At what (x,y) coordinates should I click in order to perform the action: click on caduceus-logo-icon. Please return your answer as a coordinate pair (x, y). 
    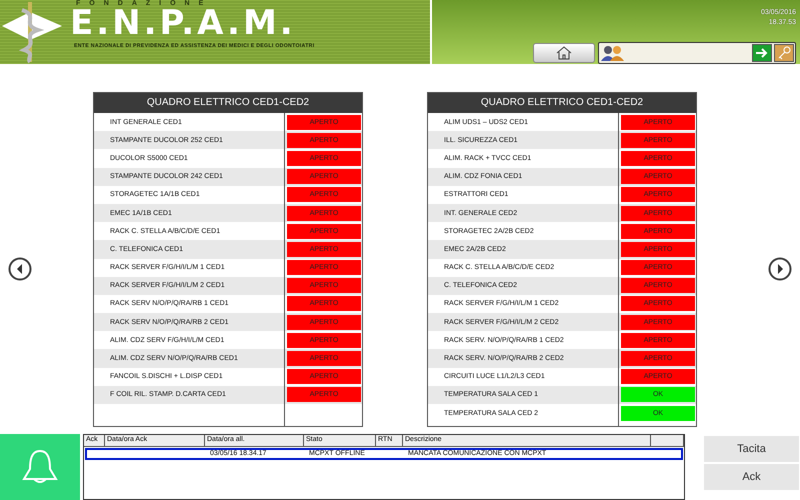
    Looking at the image, I should click on (32, 33).